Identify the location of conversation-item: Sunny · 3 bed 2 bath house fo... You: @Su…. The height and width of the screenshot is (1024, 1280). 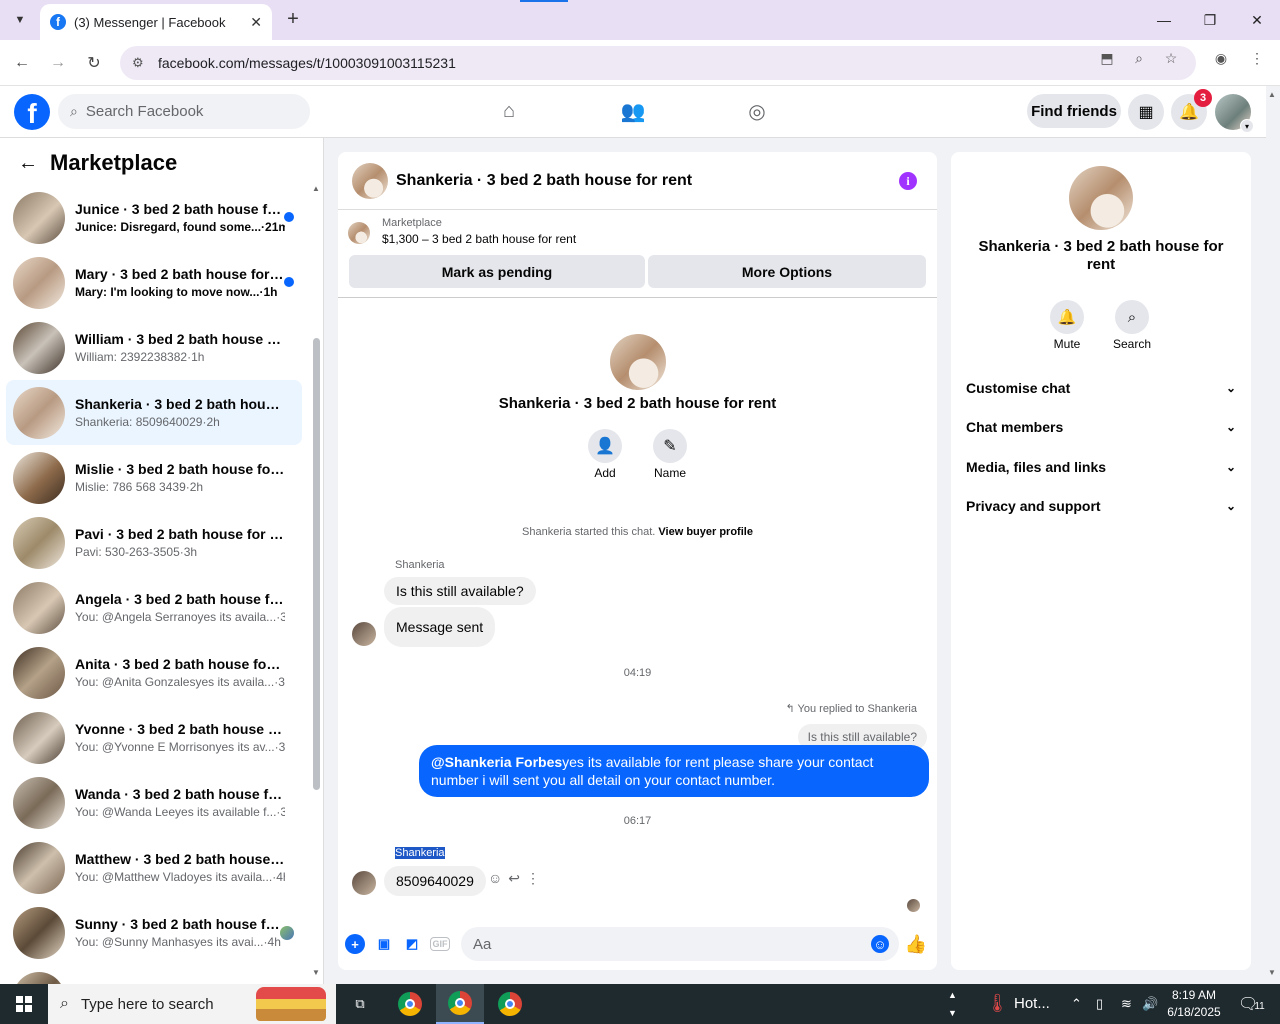
(154, 932).